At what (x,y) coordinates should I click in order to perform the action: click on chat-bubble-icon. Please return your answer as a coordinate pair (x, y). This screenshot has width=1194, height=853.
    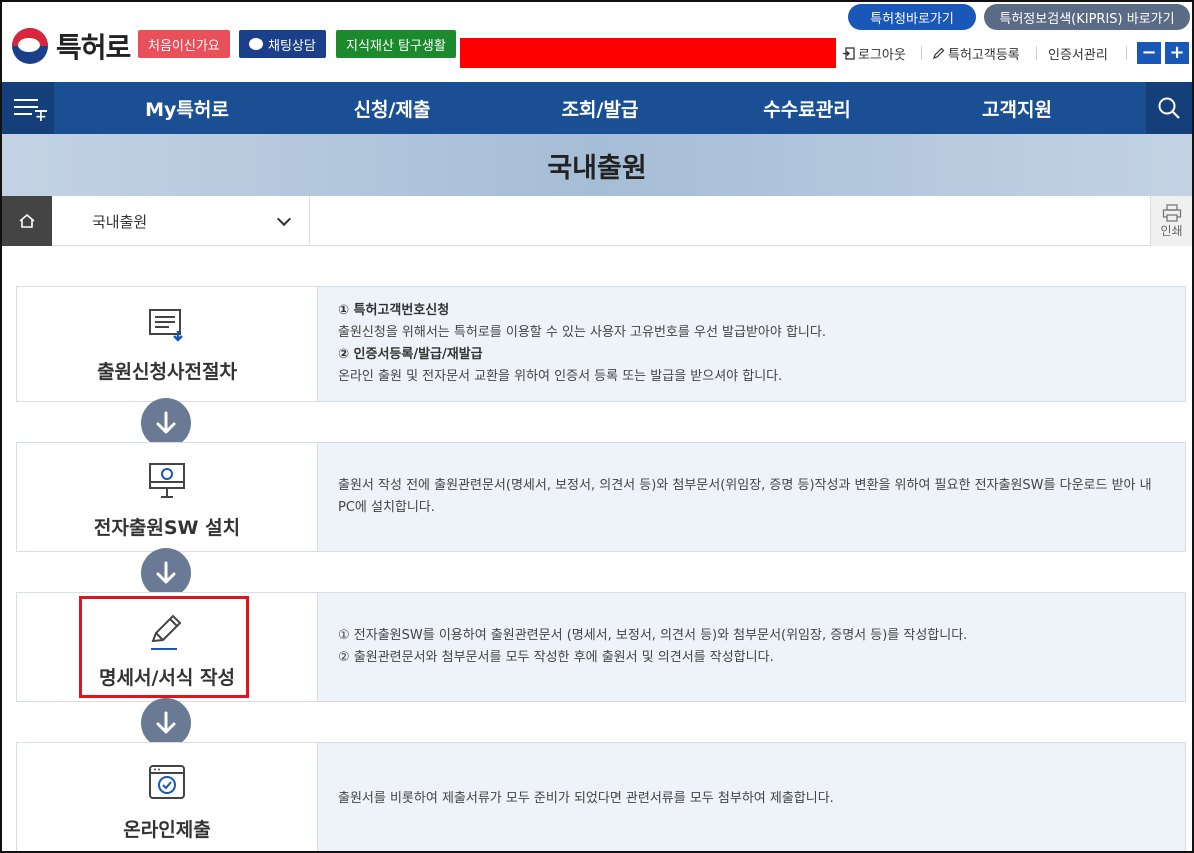
    Looking at the image, I should click on (256, 44).